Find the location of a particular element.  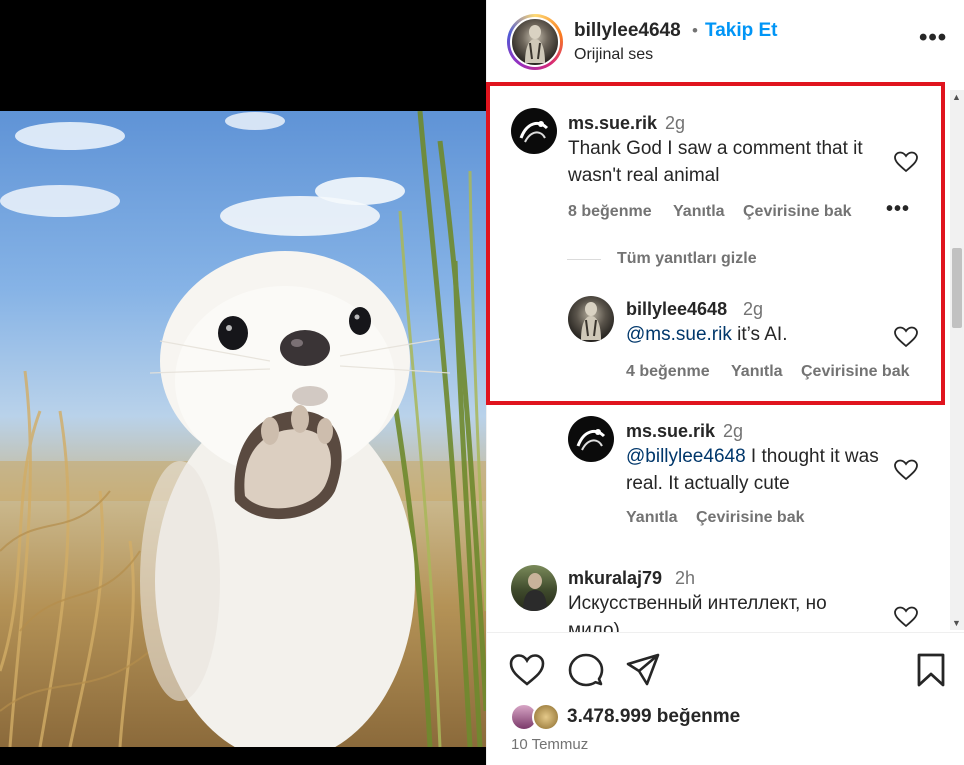

more-options-icon: ••• is located at coordinates (933, 38).